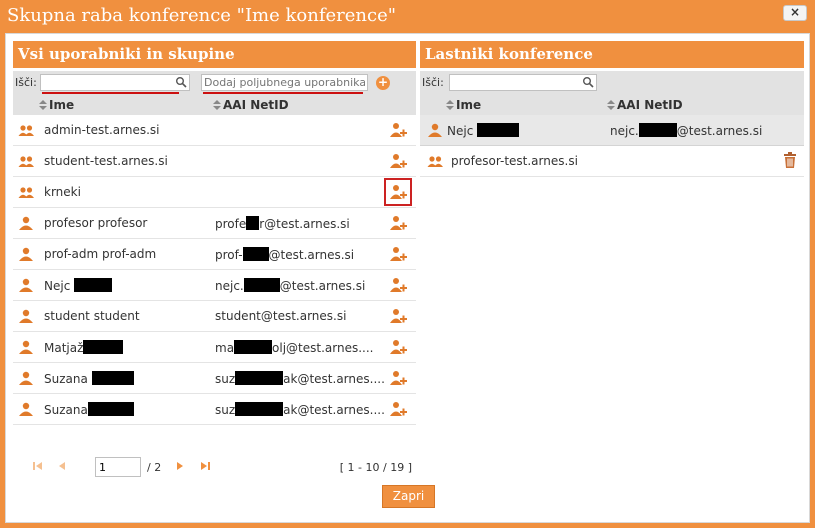 Image resolution: width=815 pixels, height=528 pixels. I want to click on left-search-bar: Išči: +, so click(214, 83).